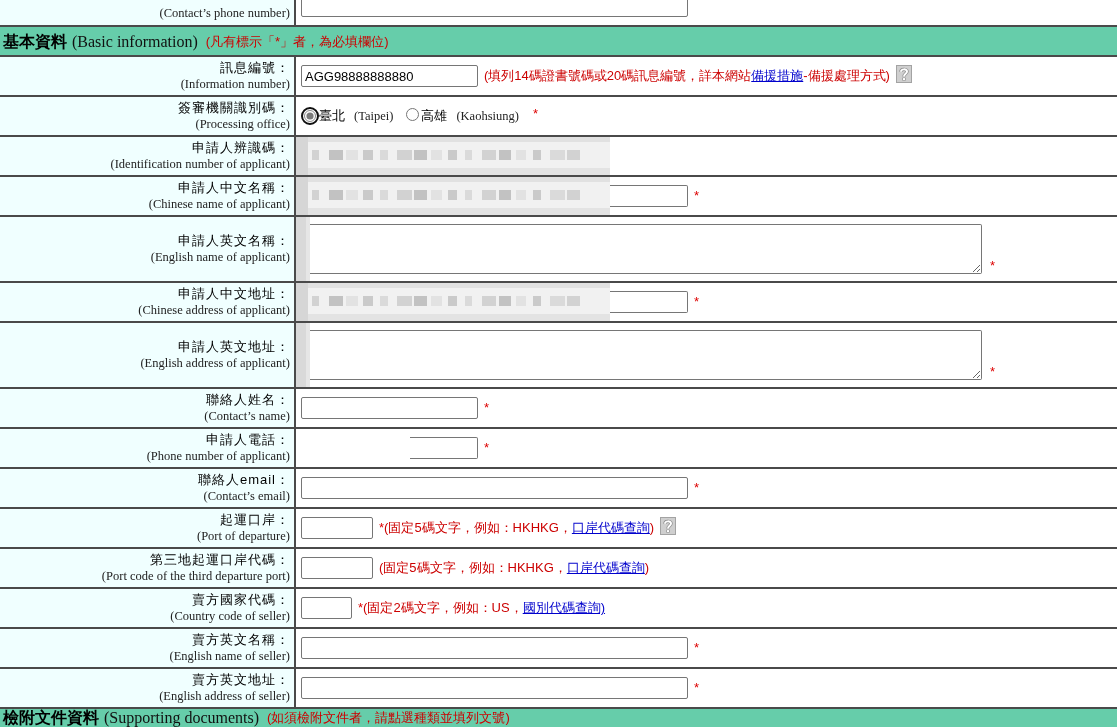  What do you see at coordinates (214, 310) in the screenshot?
I see `field-label-english: (Chinese address of applicant)` at bounding box center [214, 310].